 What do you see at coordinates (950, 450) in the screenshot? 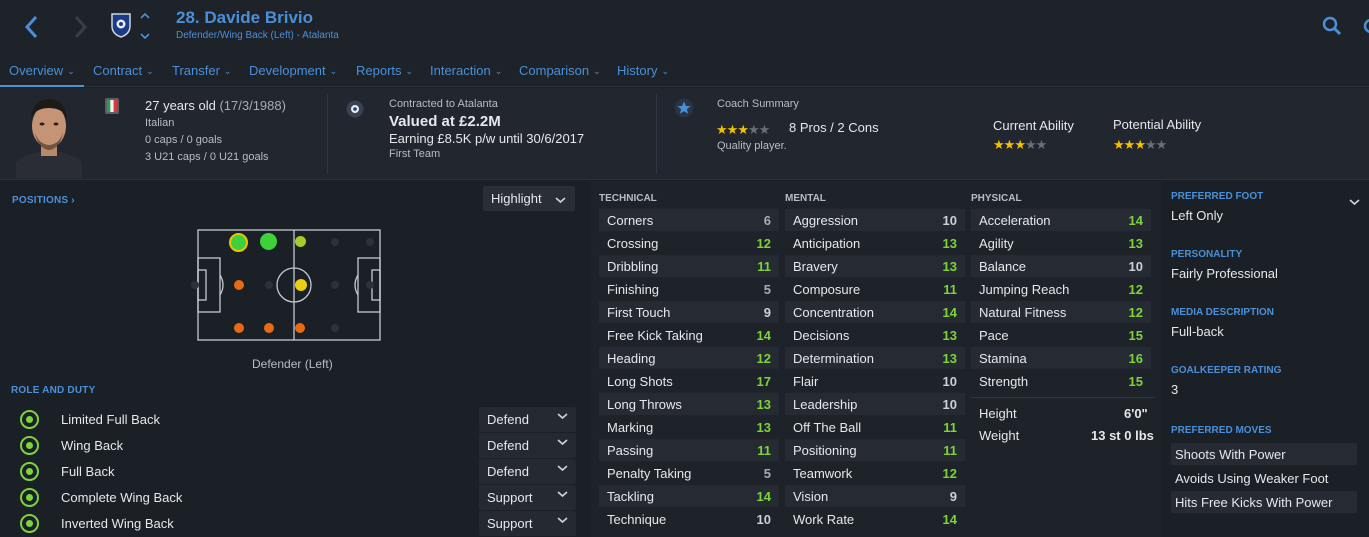
I see `attribute-value: 11` at bounding box center [950, 450].